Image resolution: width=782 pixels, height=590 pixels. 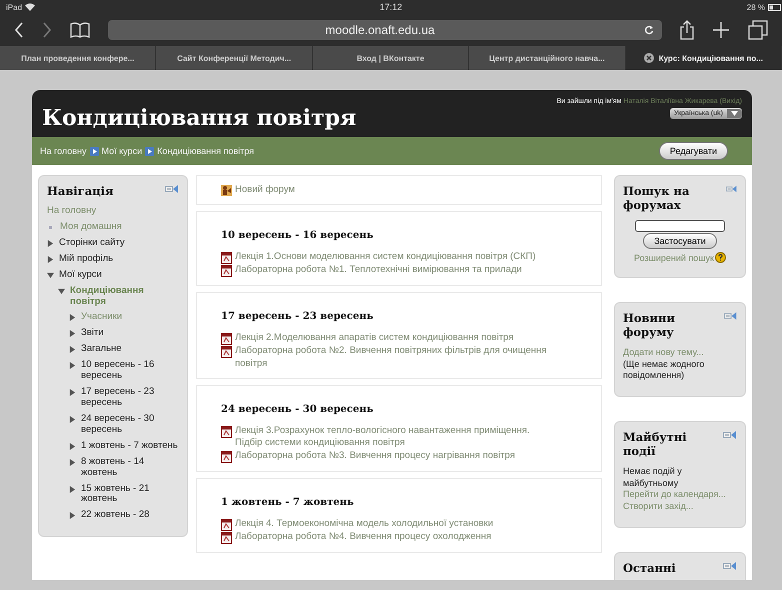 What do you see at coordinates (265, 190) in the screenshot?
I see `resource-link: Новий форум` at bounding box center [265, 190].